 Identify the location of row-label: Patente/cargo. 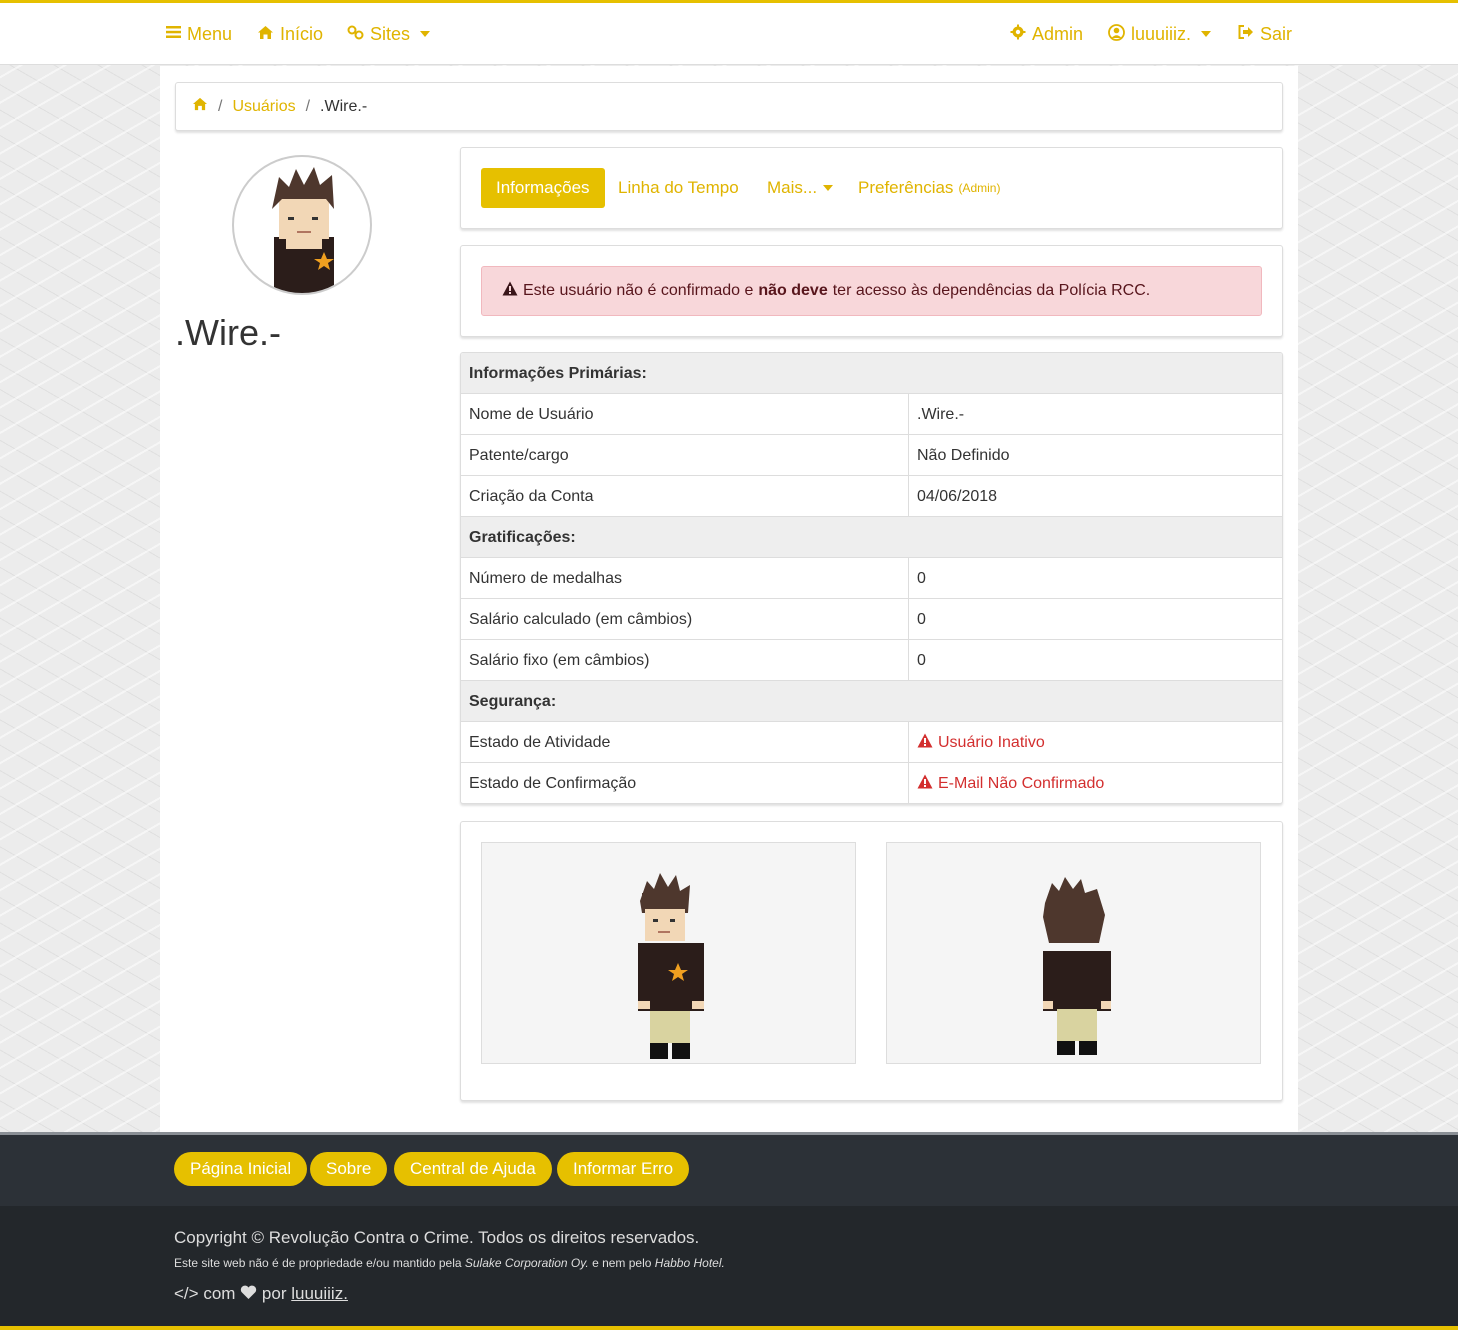
(519, 455).